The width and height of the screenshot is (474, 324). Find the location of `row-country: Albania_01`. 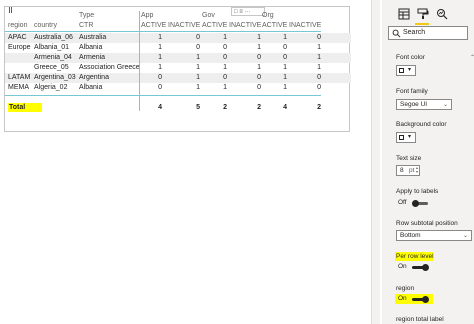

row-country: Albania_01 is located at coordinates (51, 48).